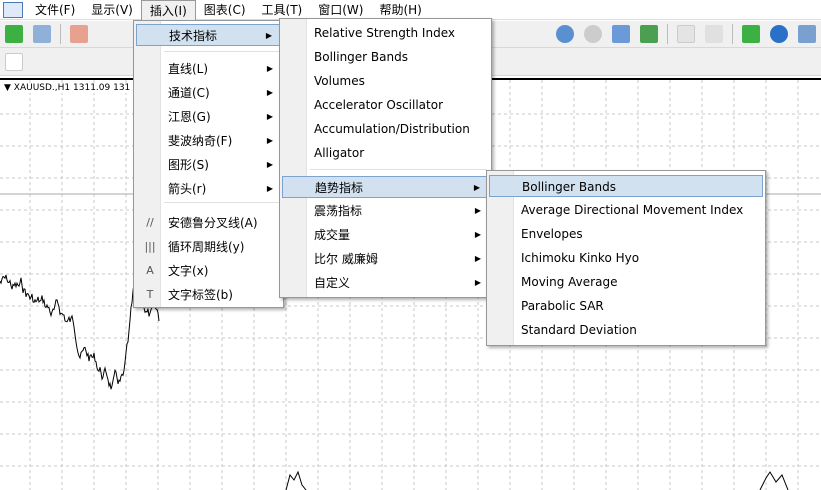 The height and width of the screenshot is (490, 821). I want to click on insert_menu-item-c: 通道(C) ▶, so click(208, 93).